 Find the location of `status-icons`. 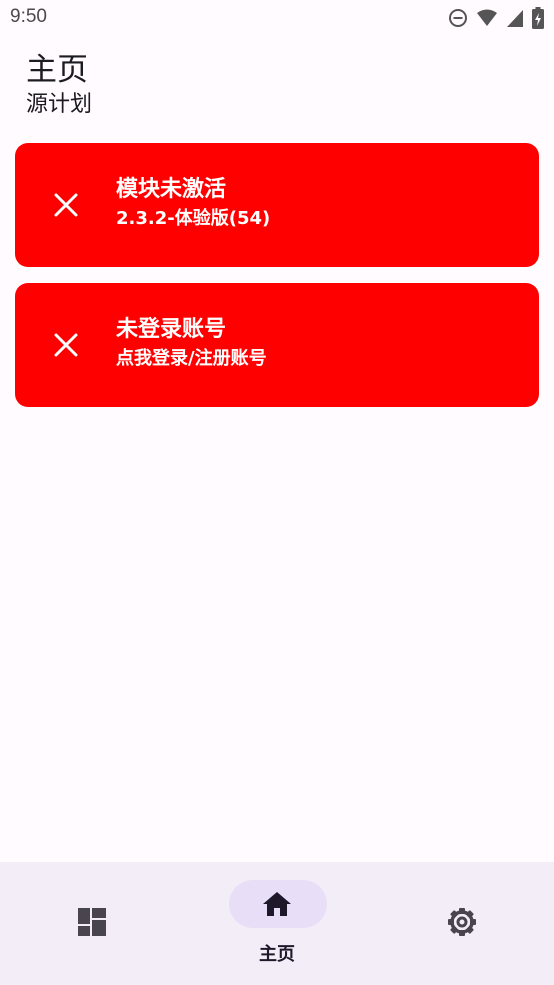

status-icons is located at coordinates (496, 18).